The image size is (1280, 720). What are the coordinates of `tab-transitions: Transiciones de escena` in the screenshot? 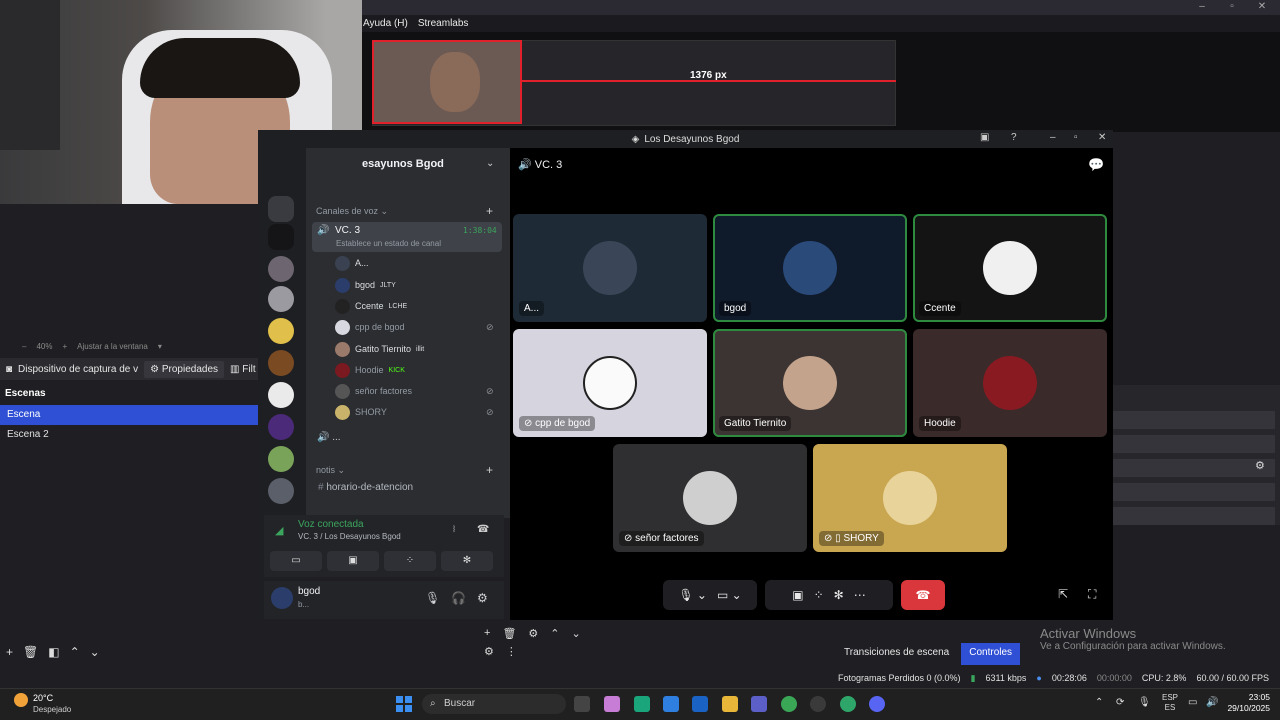 It's located at (896, 654).